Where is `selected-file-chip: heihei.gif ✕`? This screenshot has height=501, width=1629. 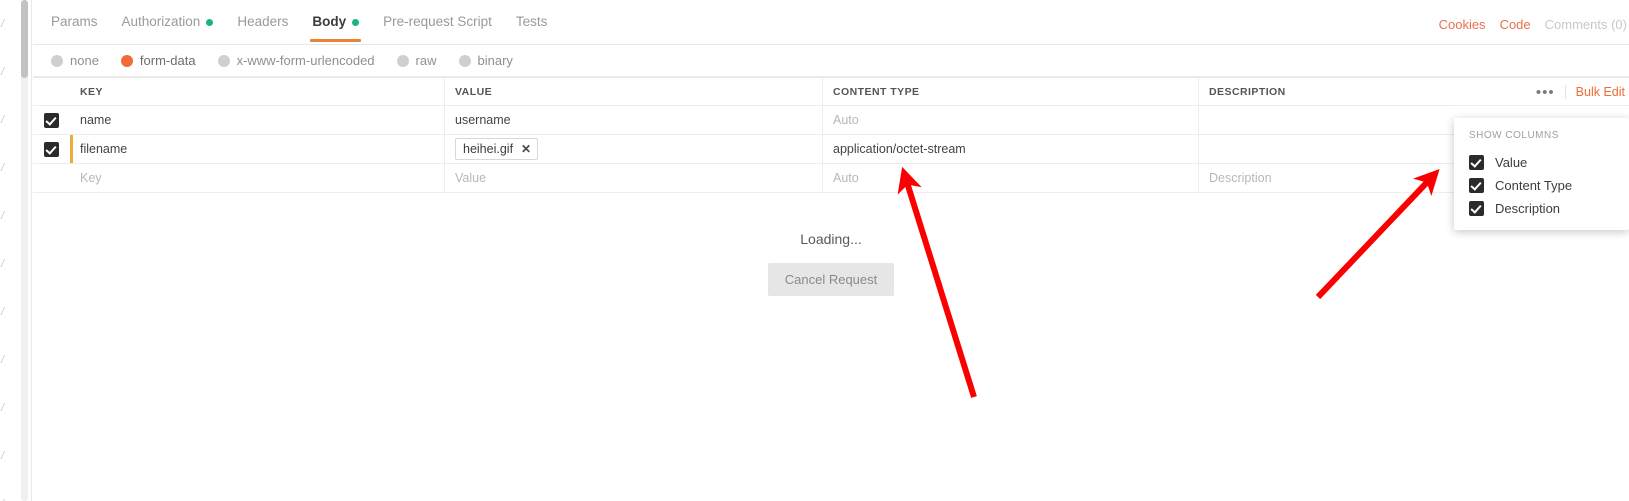
selected-file-chip: heihei.gif ✕ is located at coordinates (497, 149).